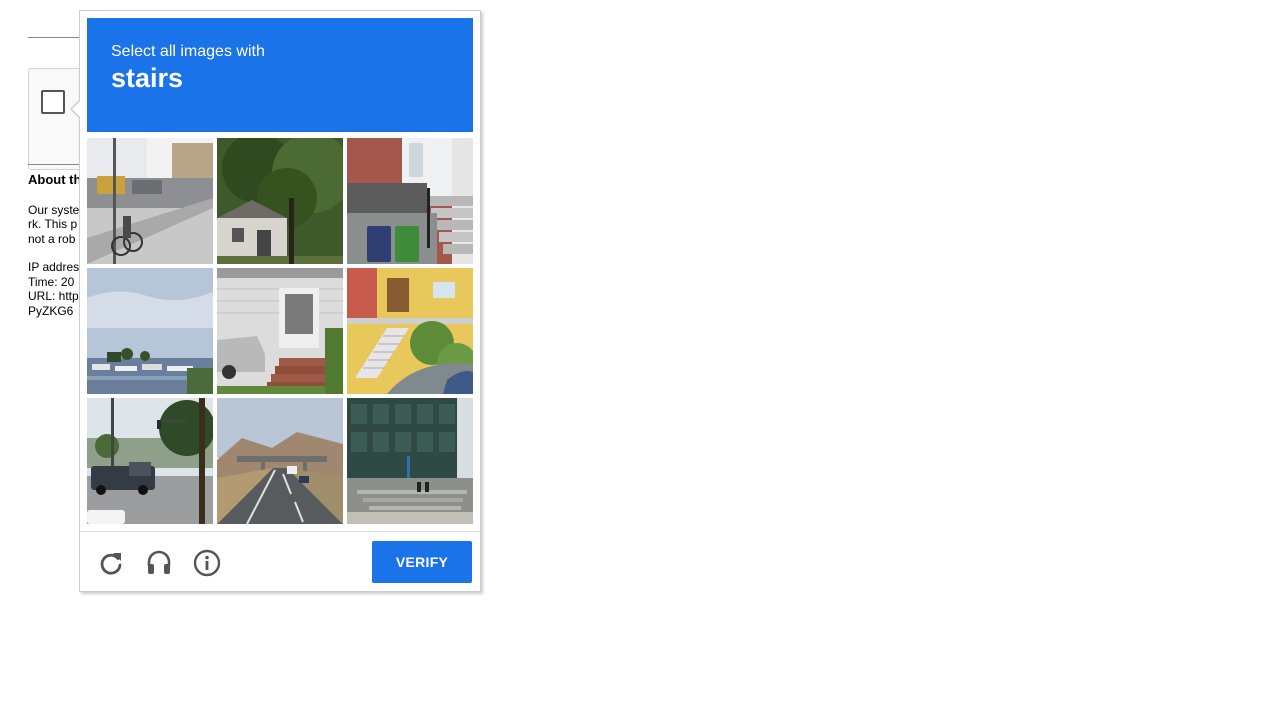  What do you see at coordinates (75, 109) in the screenshot?
I see `popup-pointer` at bounding box center [75, 109].